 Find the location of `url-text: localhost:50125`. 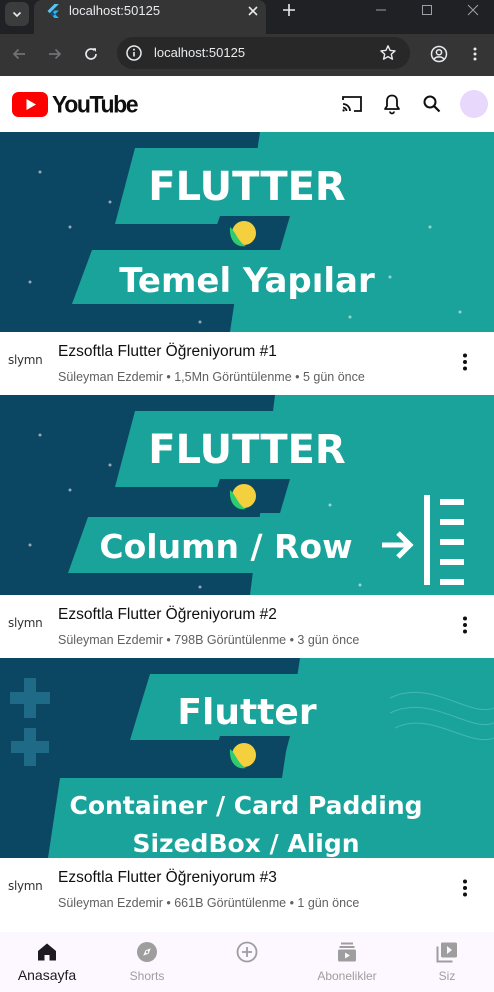

url-text: localhost:50125 is located at coordinates (199, 53).